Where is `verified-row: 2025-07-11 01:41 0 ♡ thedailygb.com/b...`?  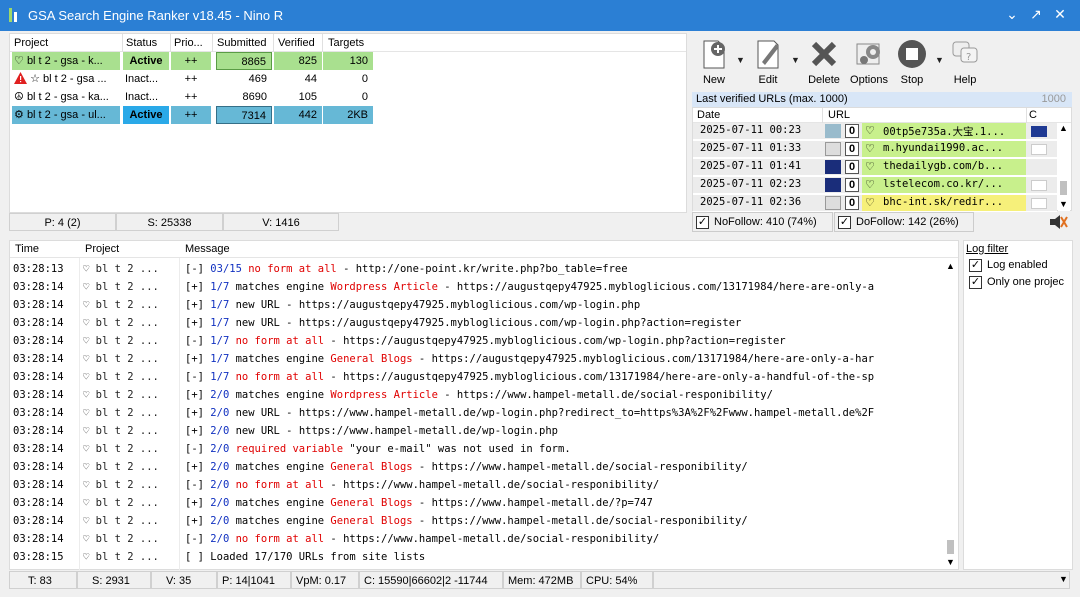
verified-row: 2025-07-11 01:41 0 ♡ thedailygb.com/b... is located at coordinates (875, 167).